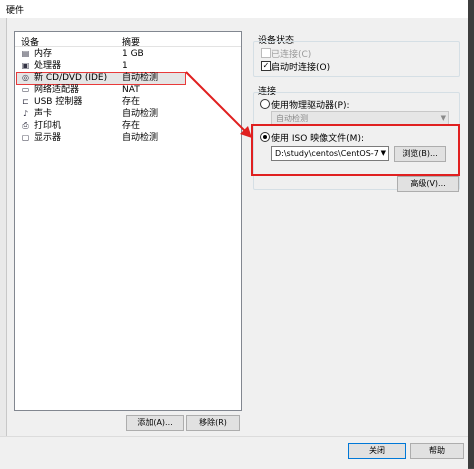  Describe the element at coordinates (25, 89) in the screenshot. I see `network-adapter-icon: ▭` at that location.